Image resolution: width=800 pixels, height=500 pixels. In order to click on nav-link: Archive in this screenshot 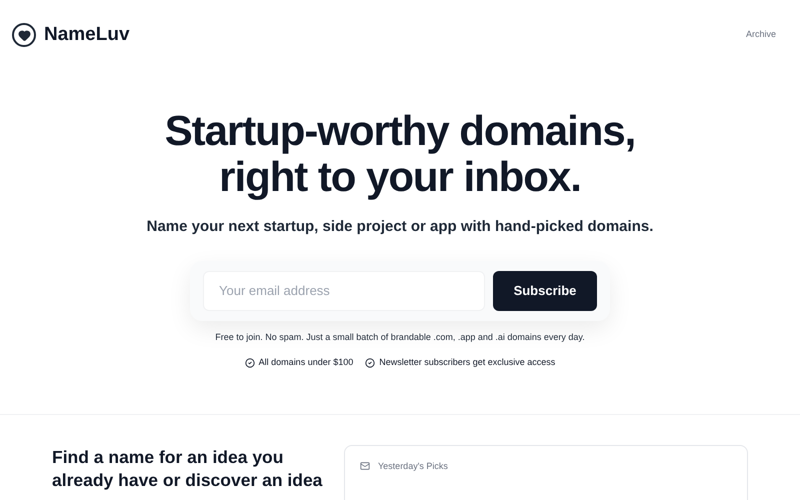, I will do `click(761, 35)`.